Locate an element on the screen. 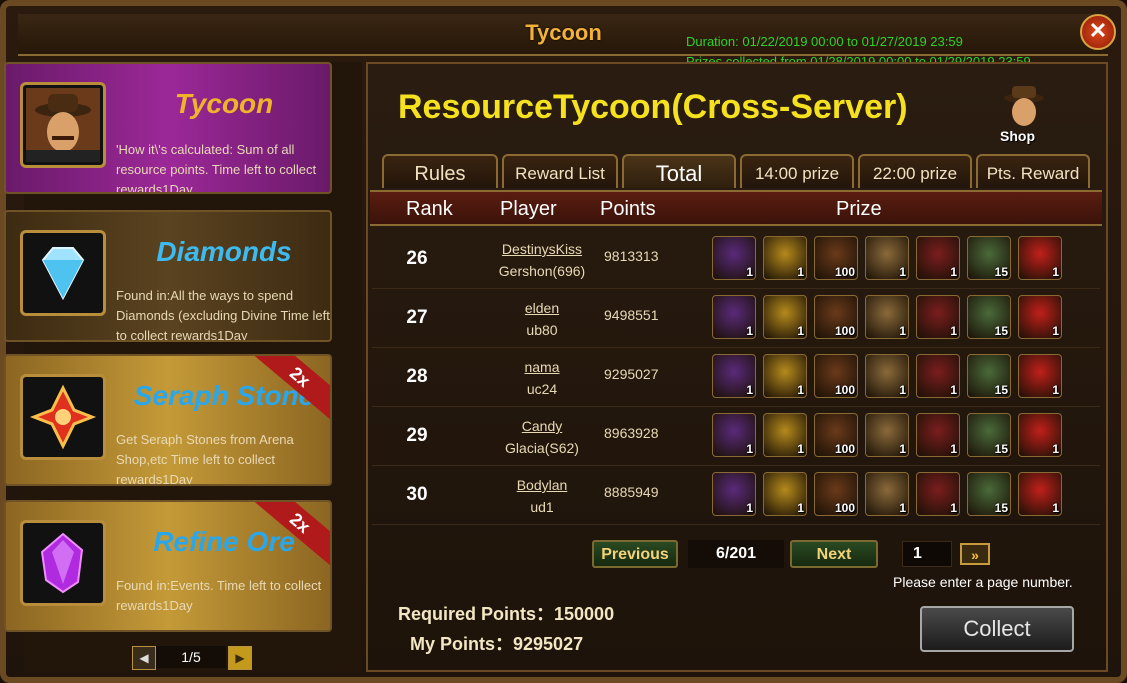  table-row: 29 Candy Glacia(S62) 8963928 1 1 100 1 1 15 1 is located at coordinates (736, 436).